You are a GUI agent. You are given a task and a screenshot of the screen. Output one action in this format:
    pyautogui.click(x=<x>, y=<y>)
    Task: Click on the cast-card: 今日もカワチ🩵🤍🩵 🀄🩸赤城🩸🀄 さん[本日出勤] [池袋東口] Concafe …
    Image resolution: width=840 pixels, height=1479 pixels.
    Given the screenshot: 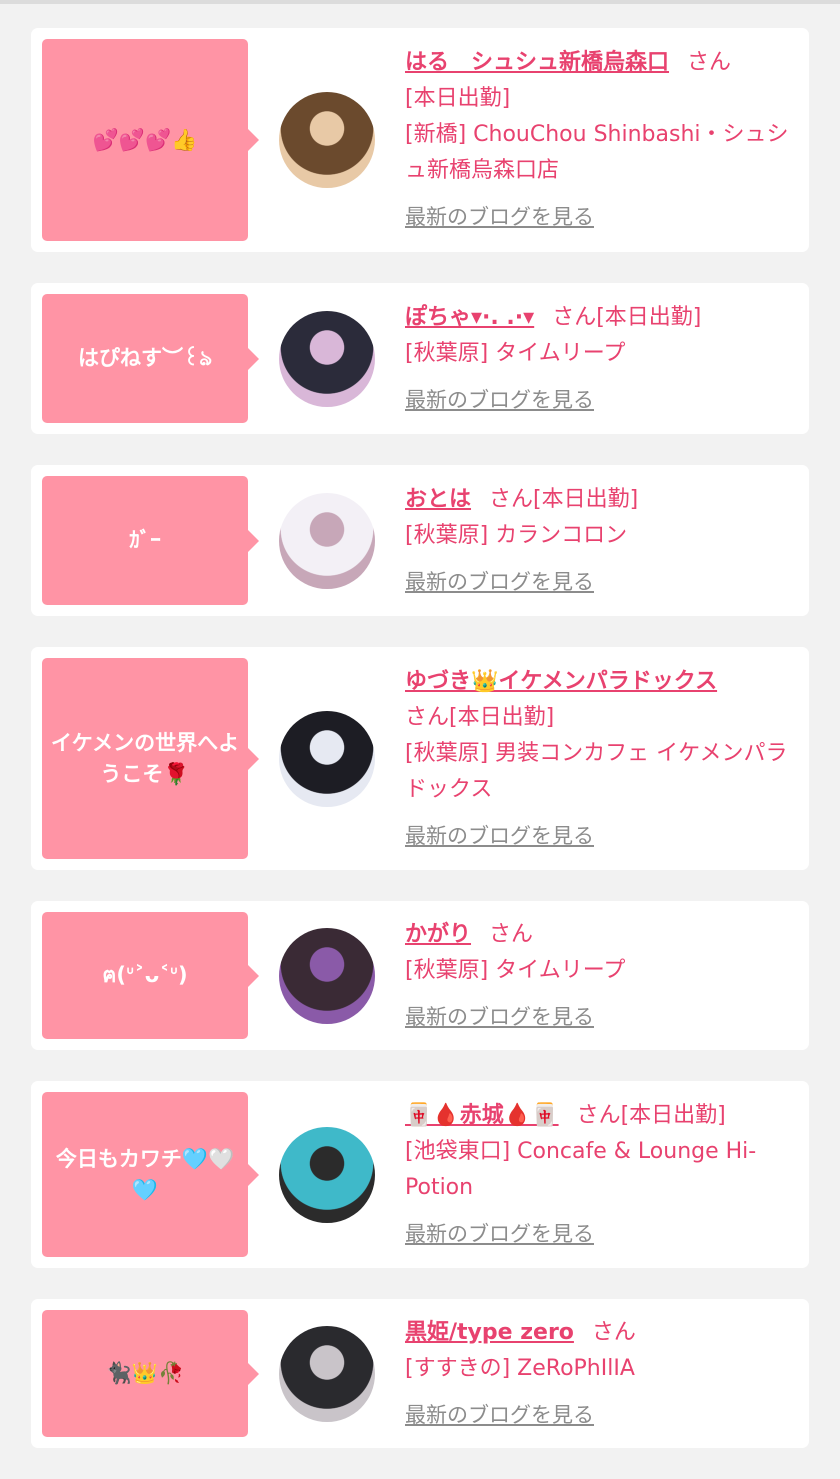 What is the action you would take?
    pyautogui.click(x=420, y=1174)
    